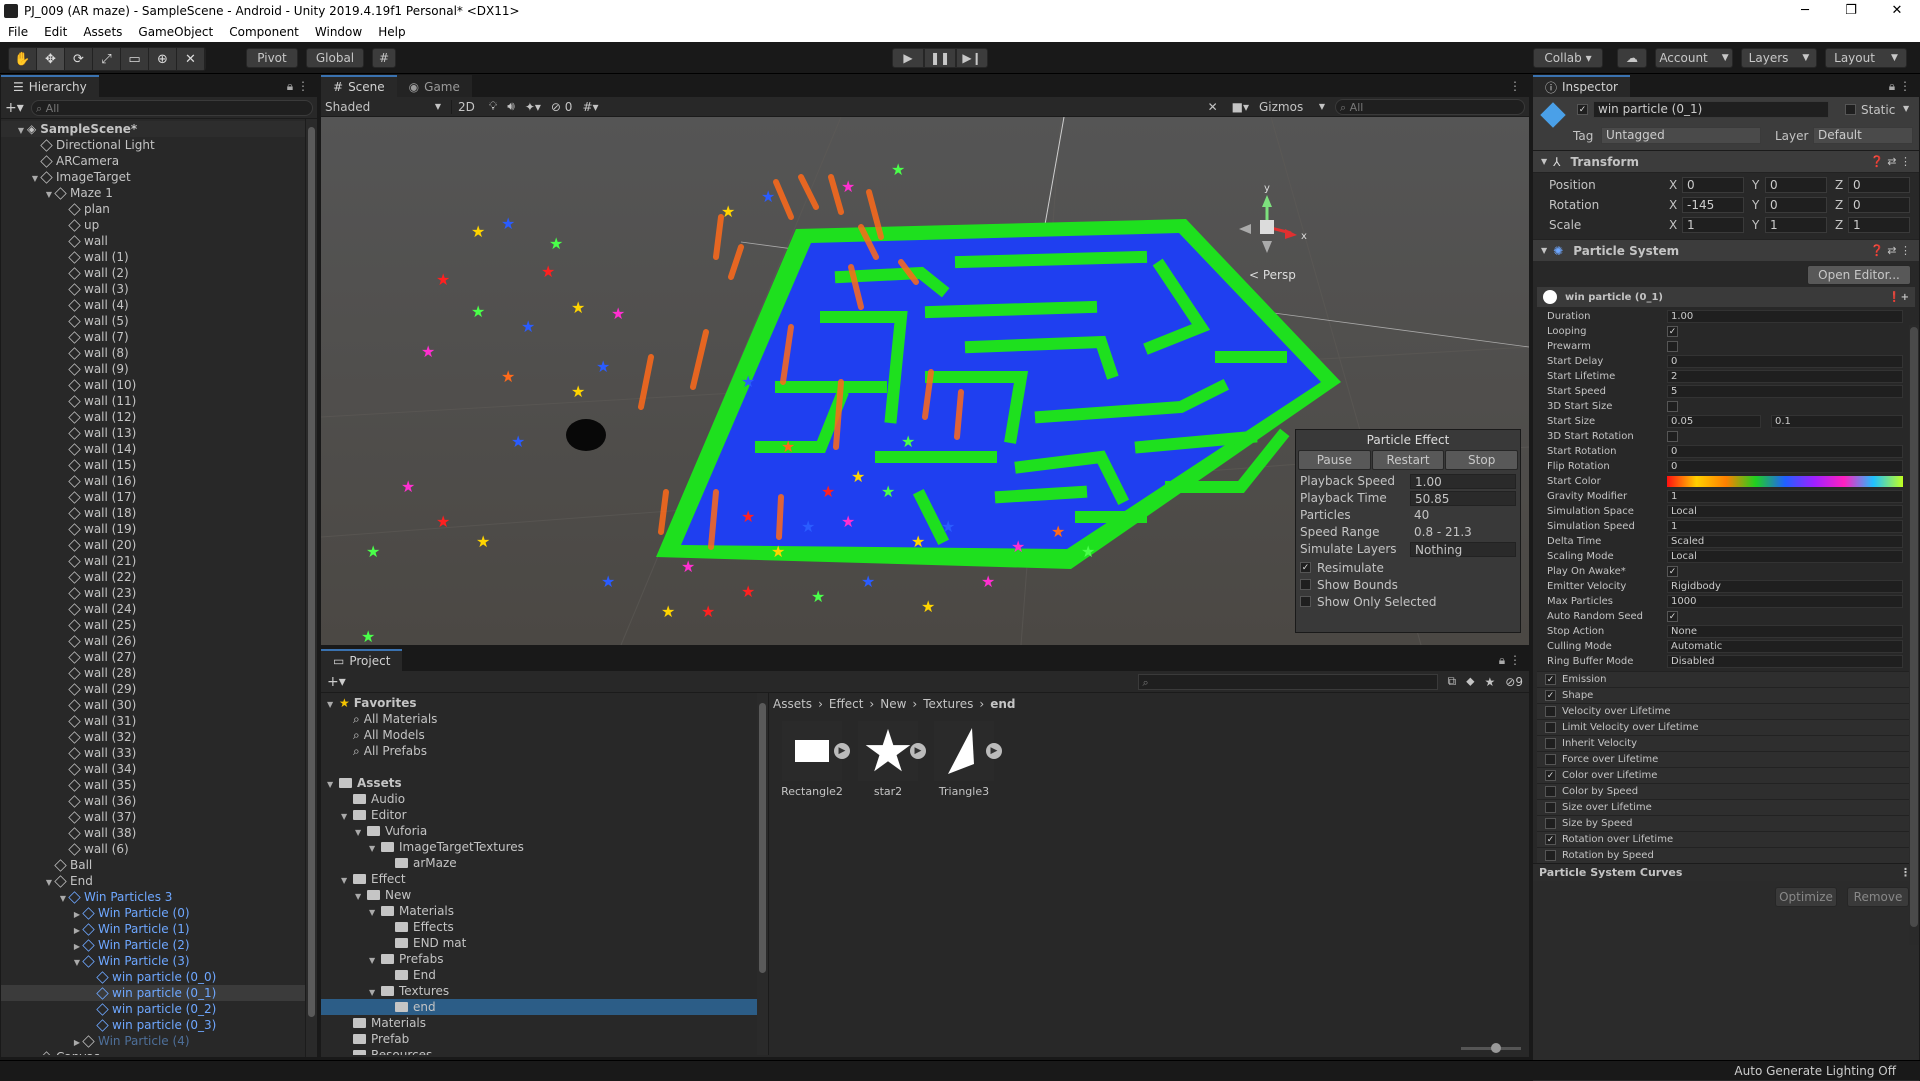 The width and height of the screenshot is (1920, 1081). I want to click on hierarchy-item: wall (23), so click(159, 593).